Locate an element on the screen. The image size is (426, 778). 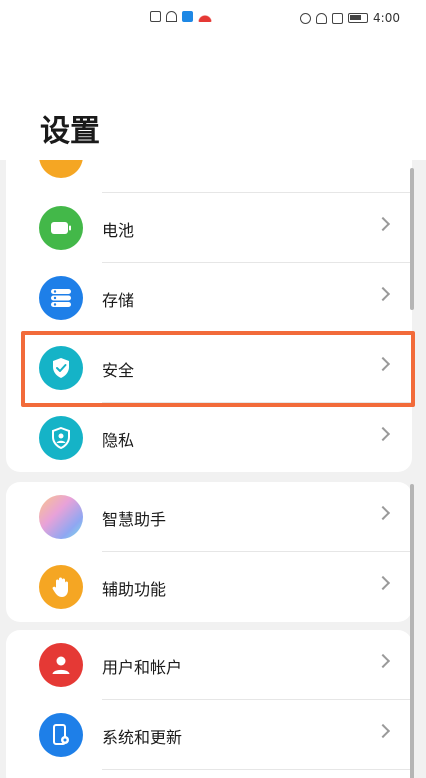
settings-item-smart-assistant: 智慧助手 is located at coordinates (209, 517).